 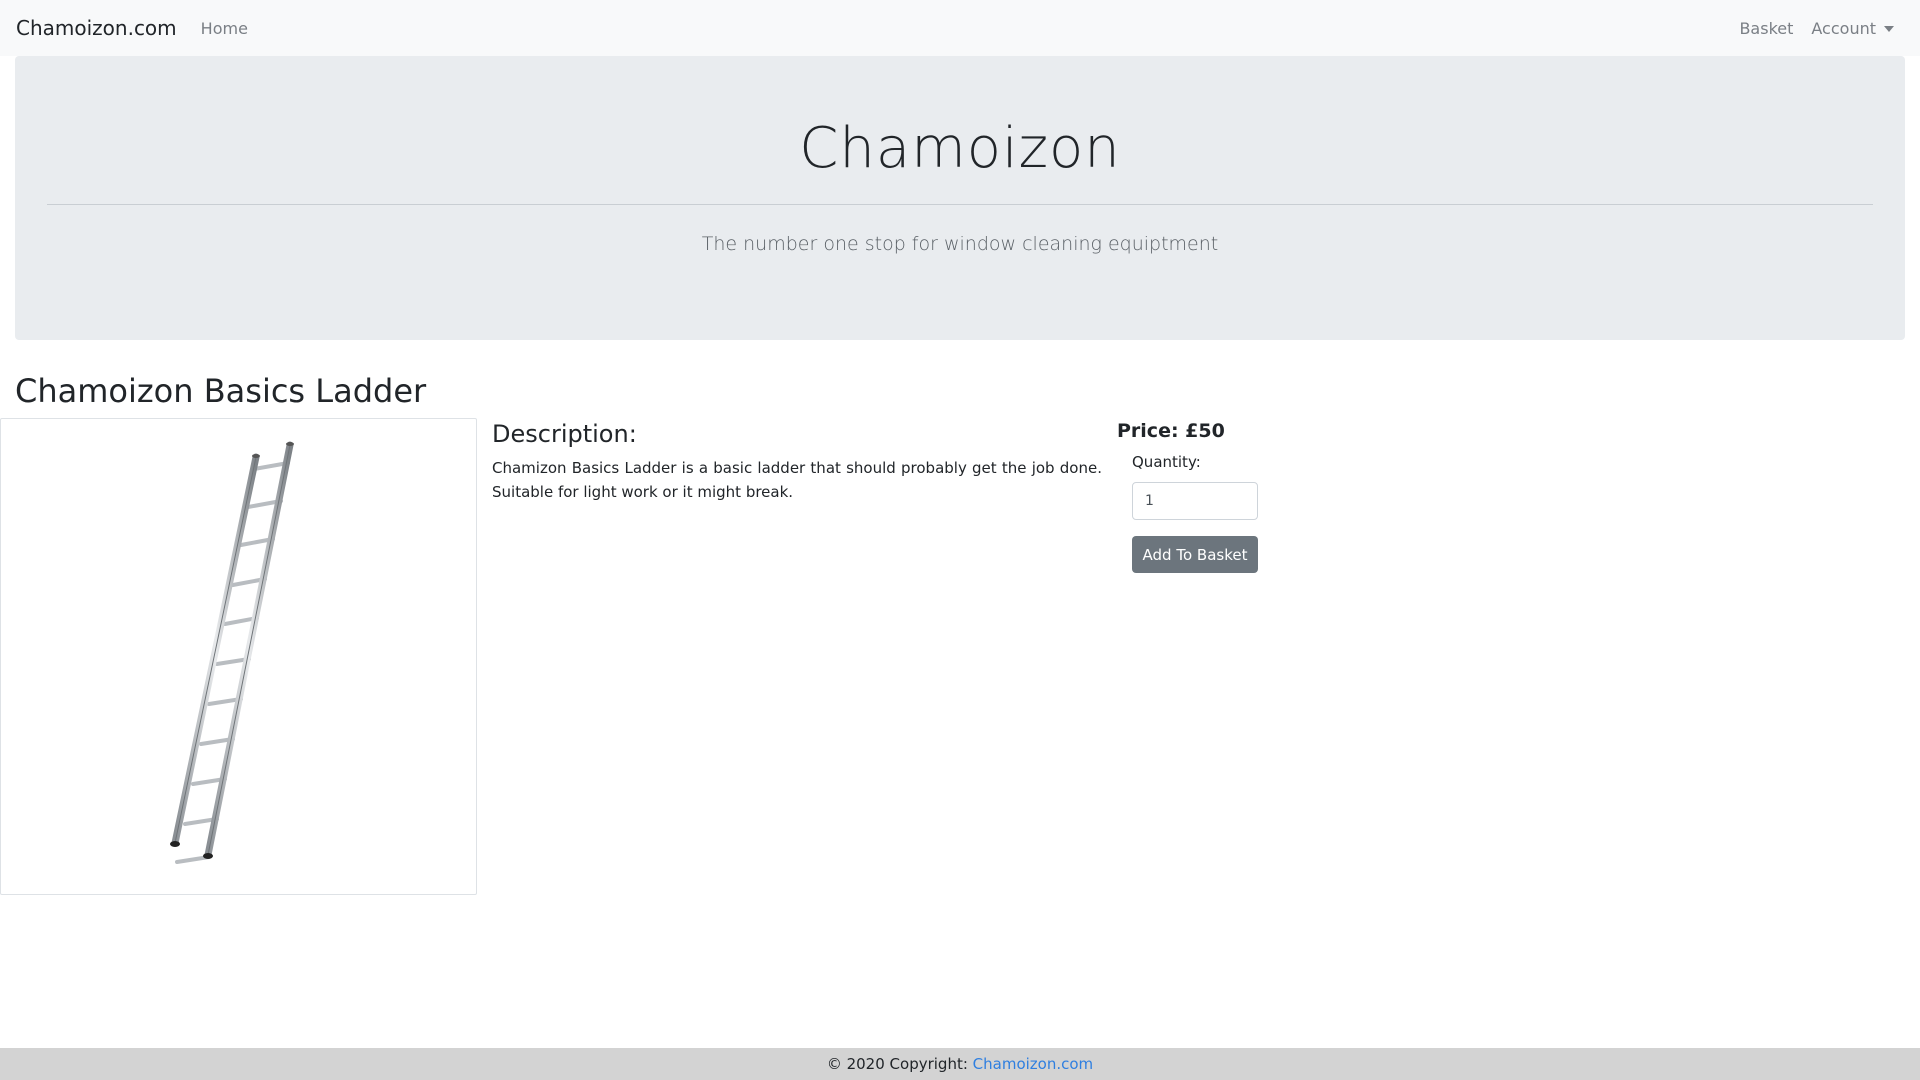 I want to click on description-heading: Description:, so click(x=564, y=434).